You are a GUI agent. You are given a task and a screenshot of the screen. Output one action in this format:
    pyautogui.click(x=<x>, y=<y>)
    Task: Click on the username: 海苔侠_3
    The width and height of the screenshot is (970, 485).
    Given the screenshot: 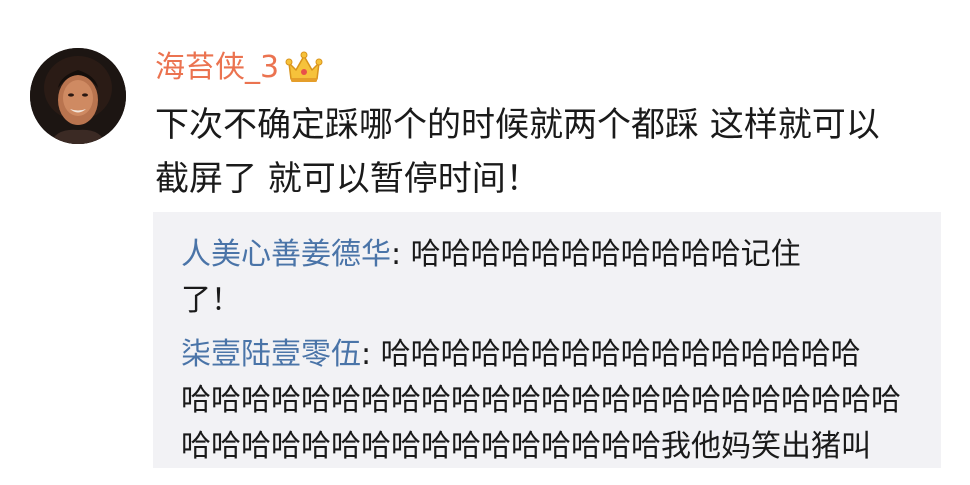 What is the action you would take?
    pyautogui.click(x=217, y=68)
    